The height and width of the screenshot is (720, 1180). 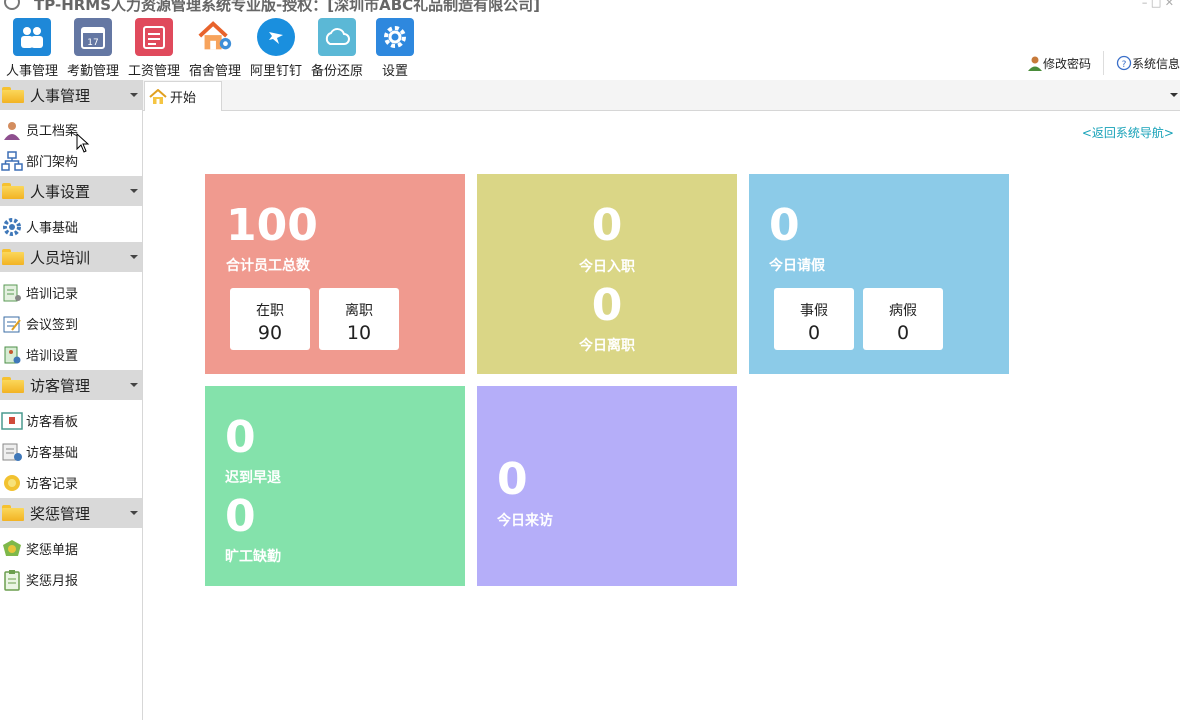 What do you see at coordinates (1059, 63) in the screenshot?
I see `change-password-link: 修改密码` at bounding box center [1059, 63].